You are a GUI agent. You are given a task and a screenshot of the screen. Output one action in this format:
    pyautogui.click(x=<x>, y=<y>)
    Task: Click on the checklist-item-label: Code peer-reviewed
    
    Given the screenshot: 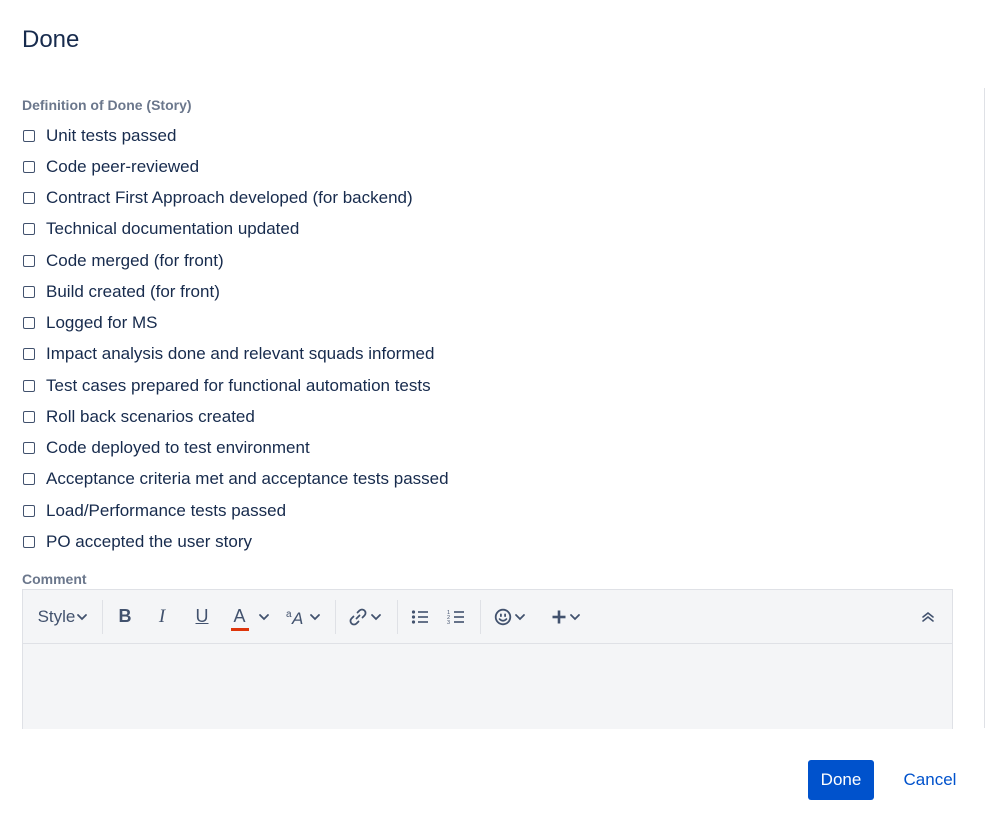 What is the action you would take?
    pyautogui.click(x=123, y=166)
    